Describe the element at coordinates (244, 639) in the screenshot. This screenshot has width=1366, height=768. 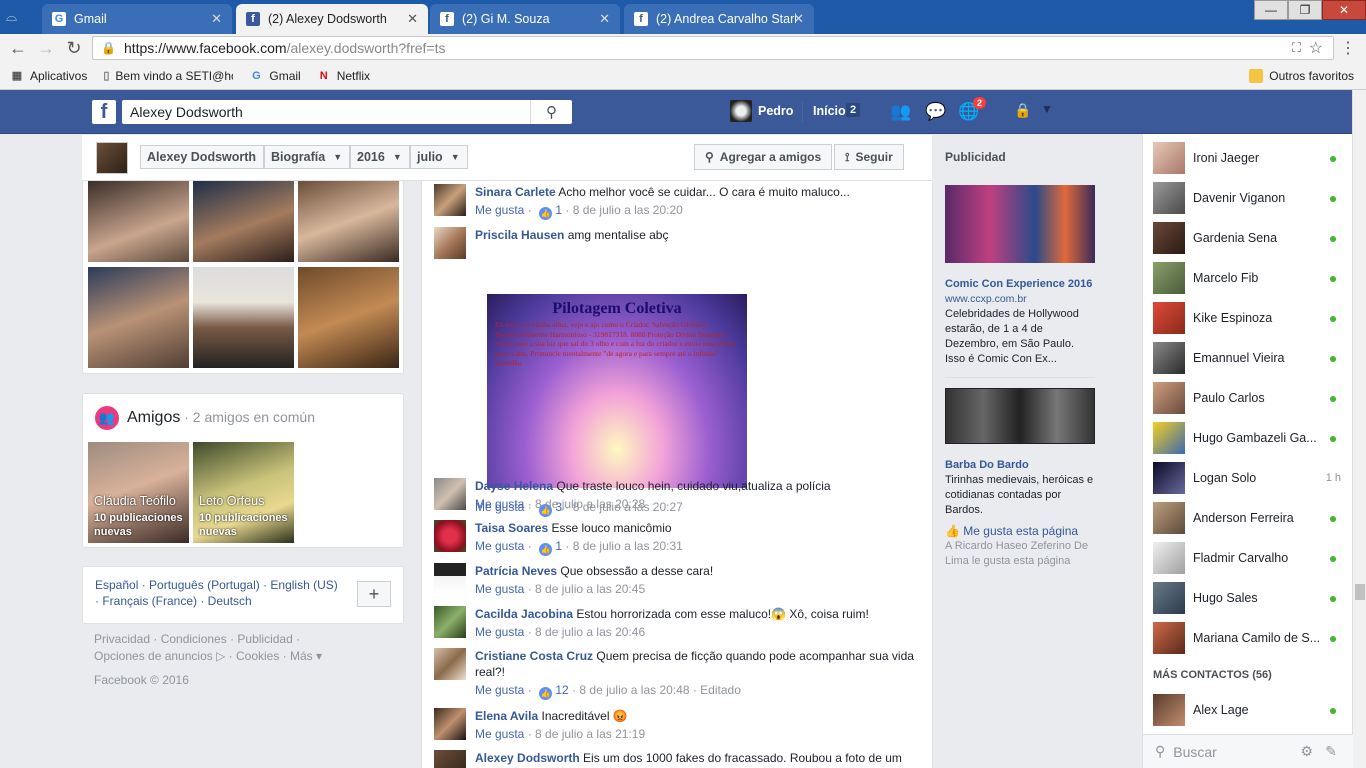
I see `footer-links: Privacidad · Condiciones · Publicidad ·` at that location.